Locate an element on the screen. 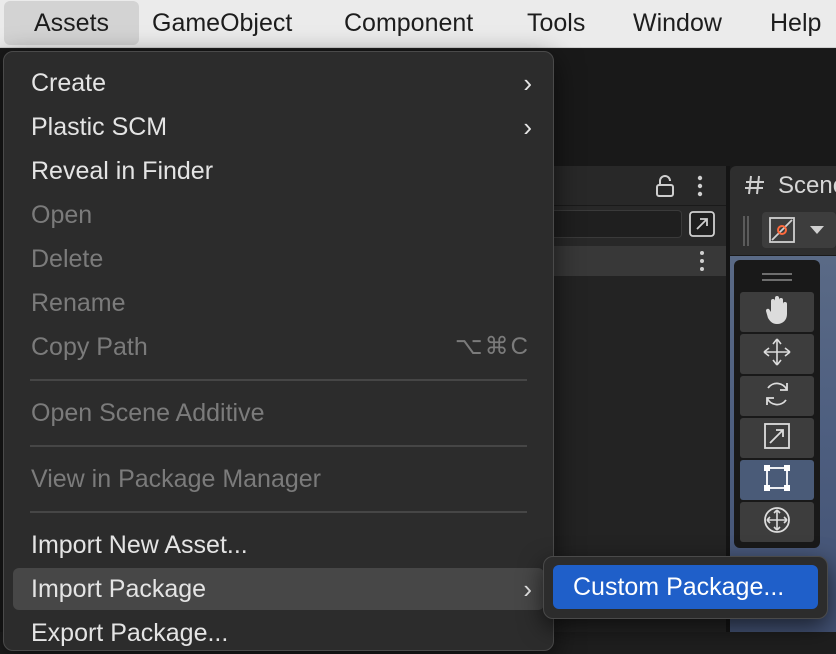  scale-tool-button is located at coordinates (777, 438).